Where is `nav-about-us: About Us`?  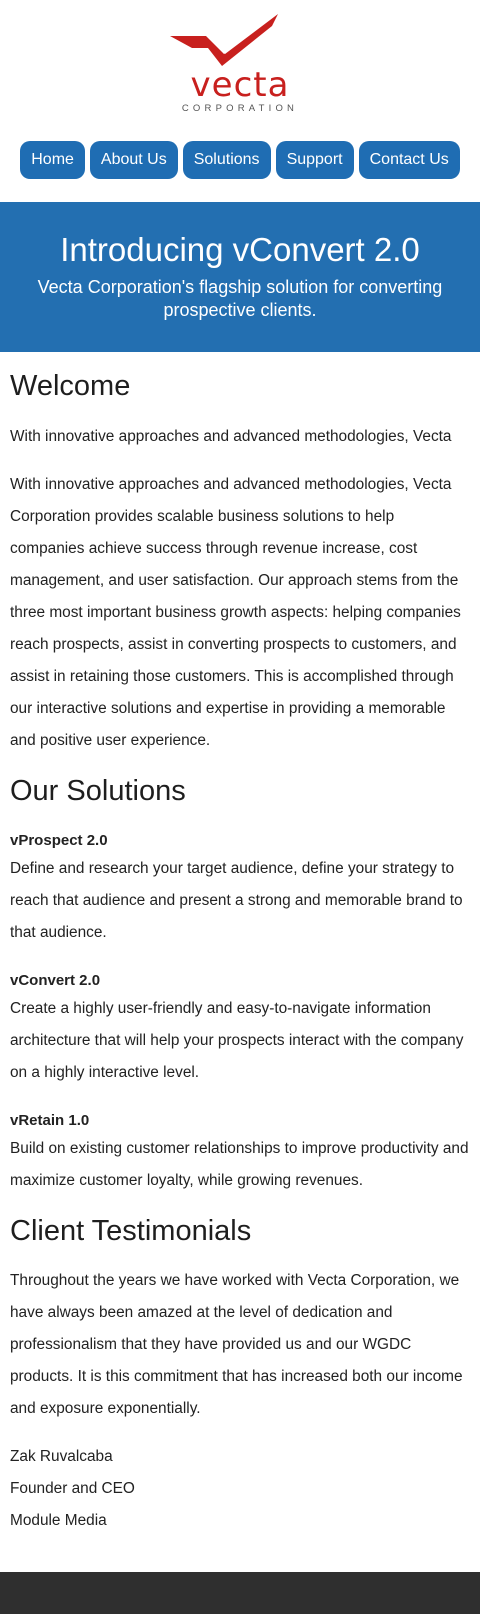 nav-about-us: About Us is located at coordinates (133, 160).